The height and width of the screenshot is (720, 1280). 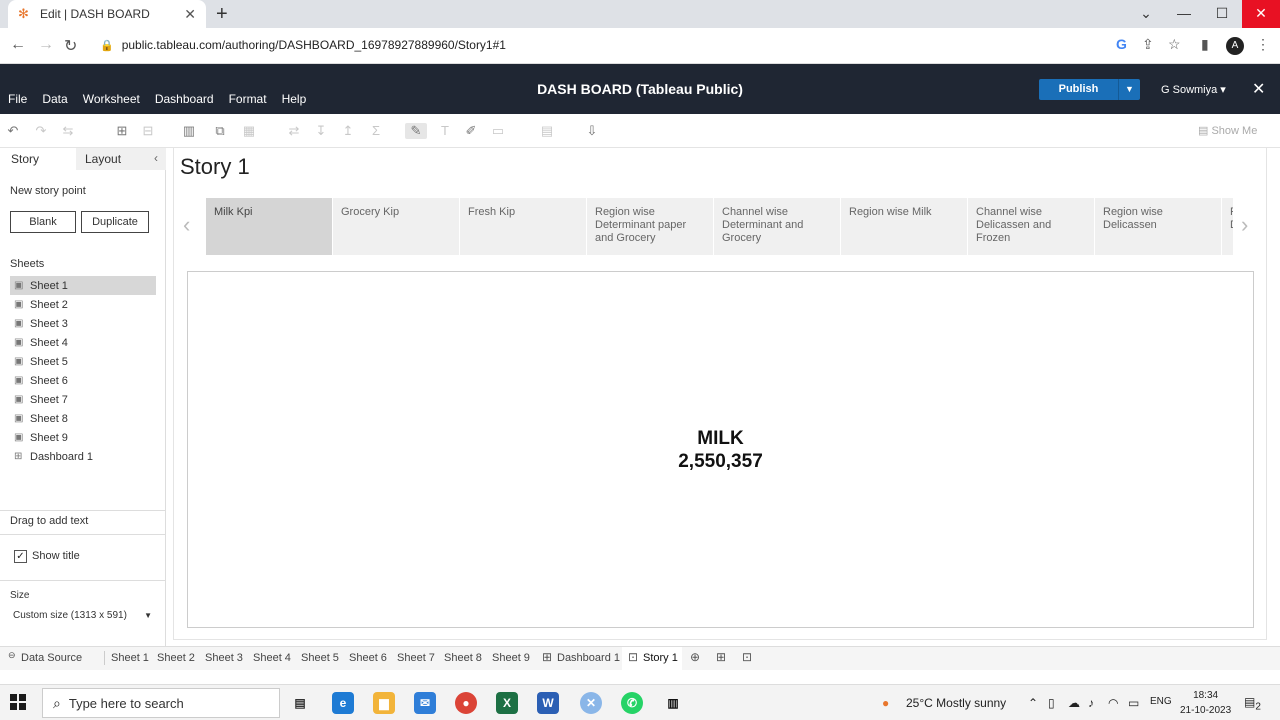 I want to click on new-worksheet-icon: ▥, so click(x=189, y=131).